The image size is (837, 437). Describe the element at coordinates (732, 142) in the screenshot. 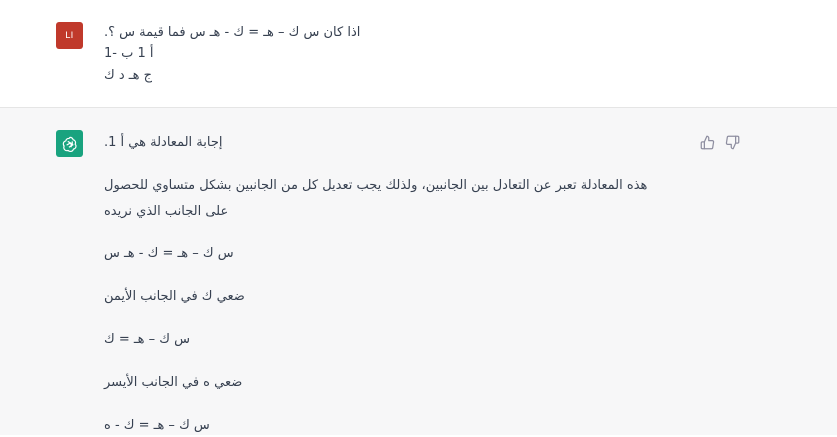

I see `thumbs-down-icon` at that location.